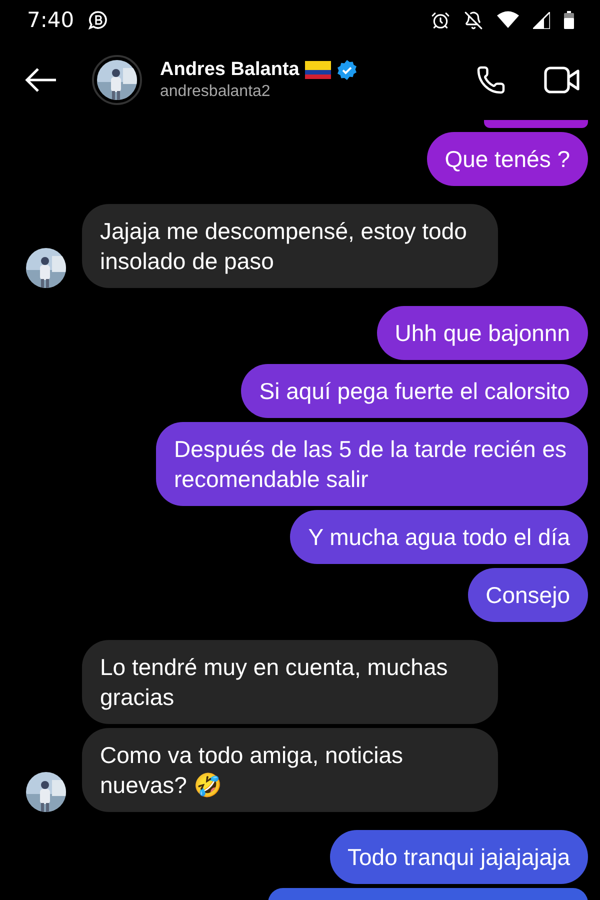  I want to click on message-bubble: Todo tranqui jajajajaja, so click(459, 857).